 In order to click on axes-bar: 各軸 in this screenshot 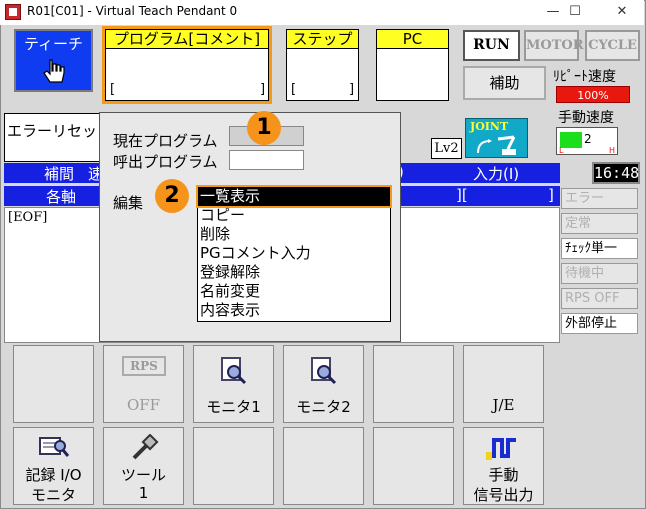, I will do `click(52, 196)`.